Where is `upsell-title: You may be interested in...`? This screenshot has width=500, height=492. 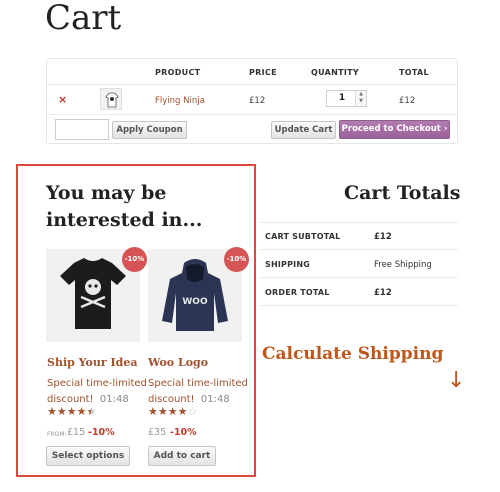 upsell-title: You may be interested in... is located at coordinates (124, 206).